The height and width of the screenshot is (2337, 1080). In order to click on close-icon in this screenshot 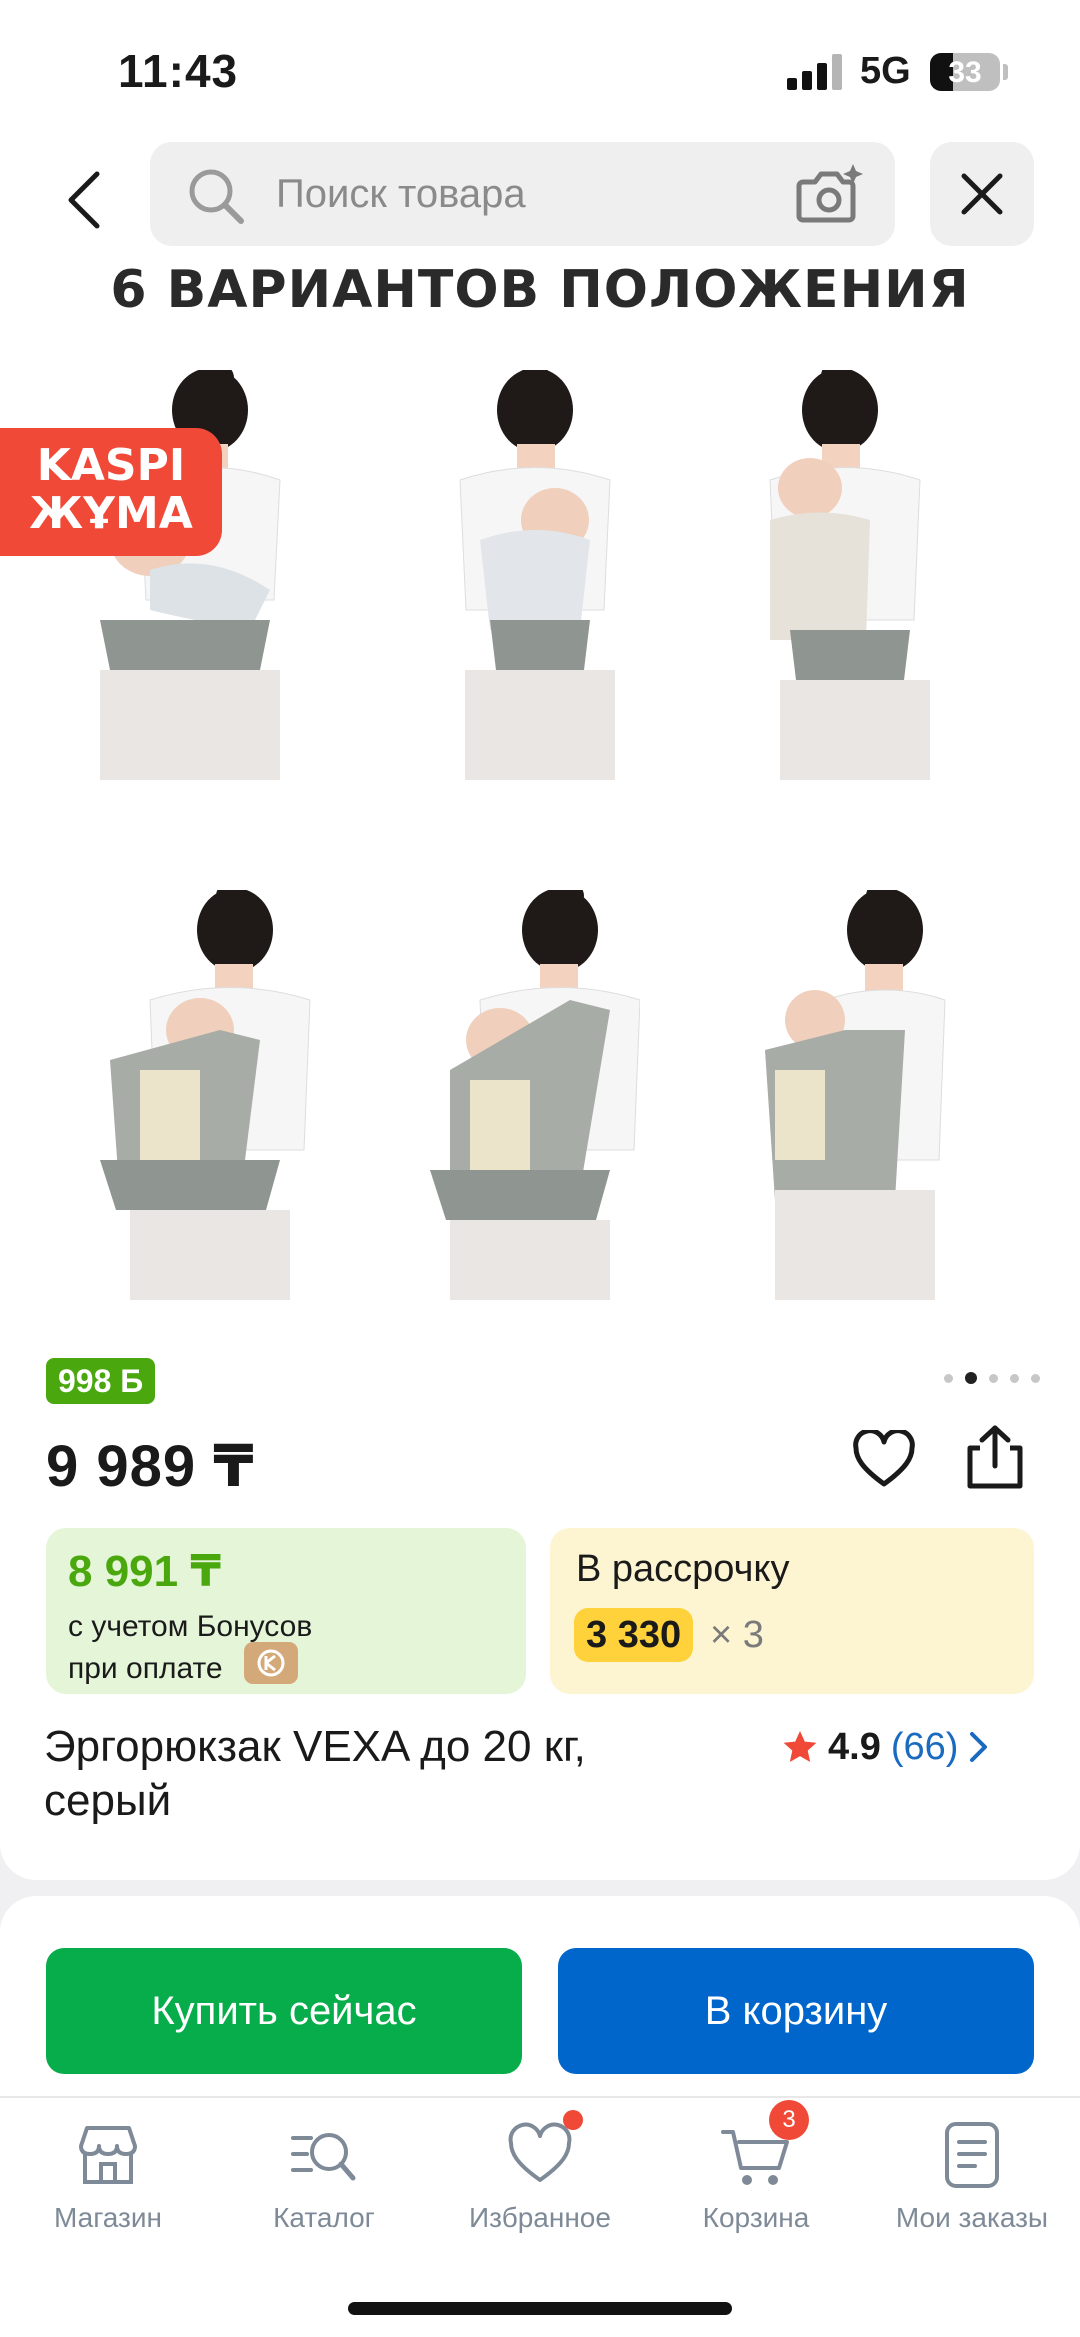, I will do `click(982, 194)`.